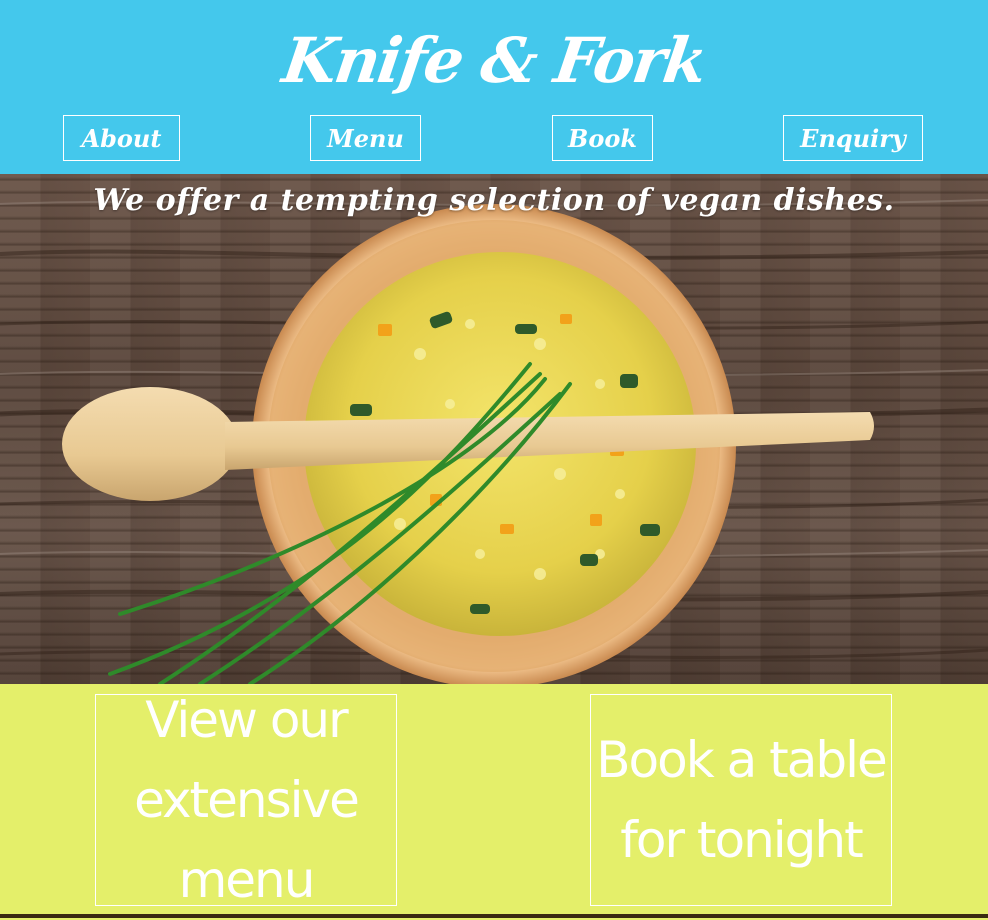 The height and width of the screenshot is (920, 988). I want to click on book-table-line2: for tonight, so click(741, 840).